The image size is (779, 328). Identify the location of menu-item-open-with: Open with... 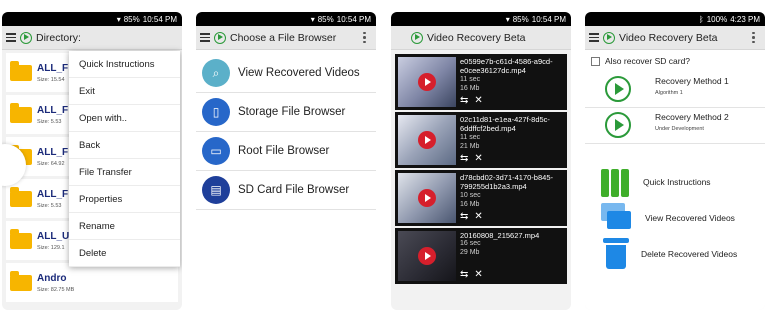
(124, 118).